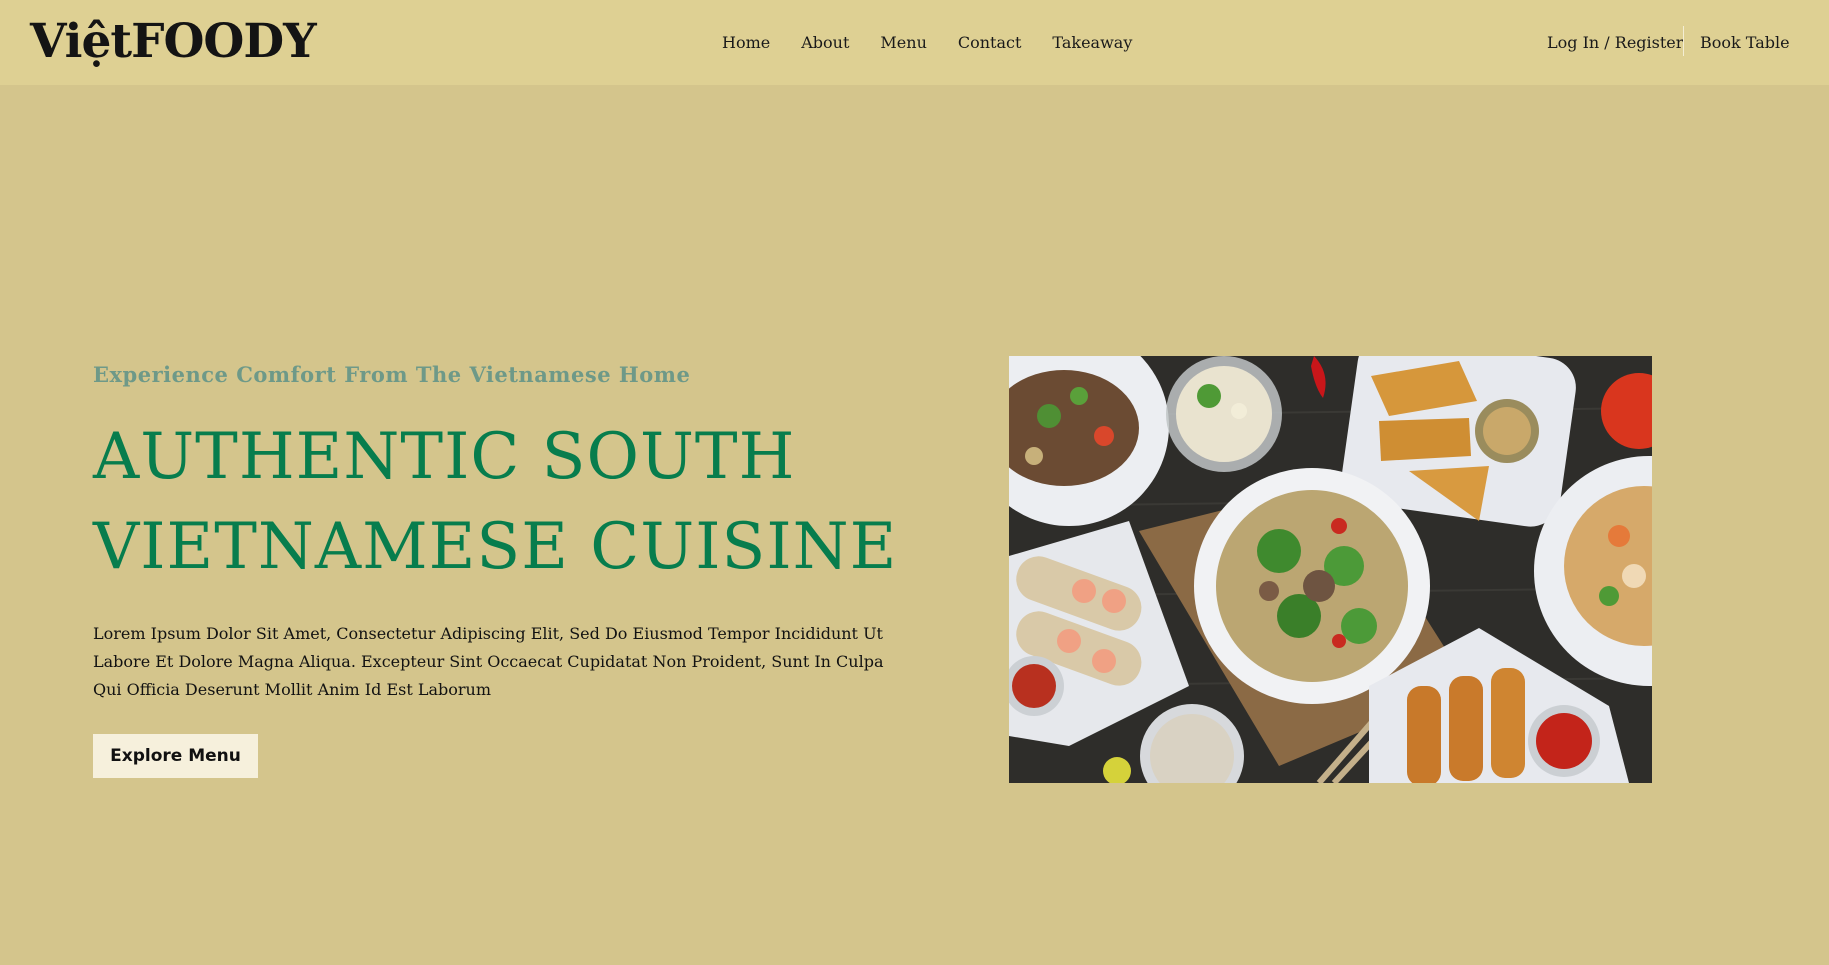 The width and height of the screenshot is (1829, 965). Describe the element at coordinates (1745, 43) in the screenshot. I see `book-table-link: Book Table` at that location.